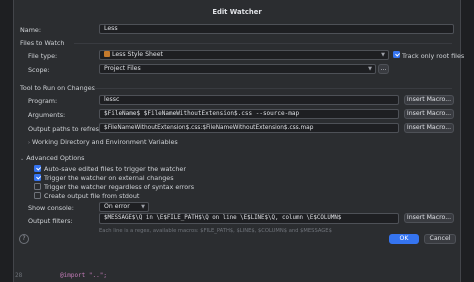  I want to click on external-changes-checkbox, so click(37, 177).